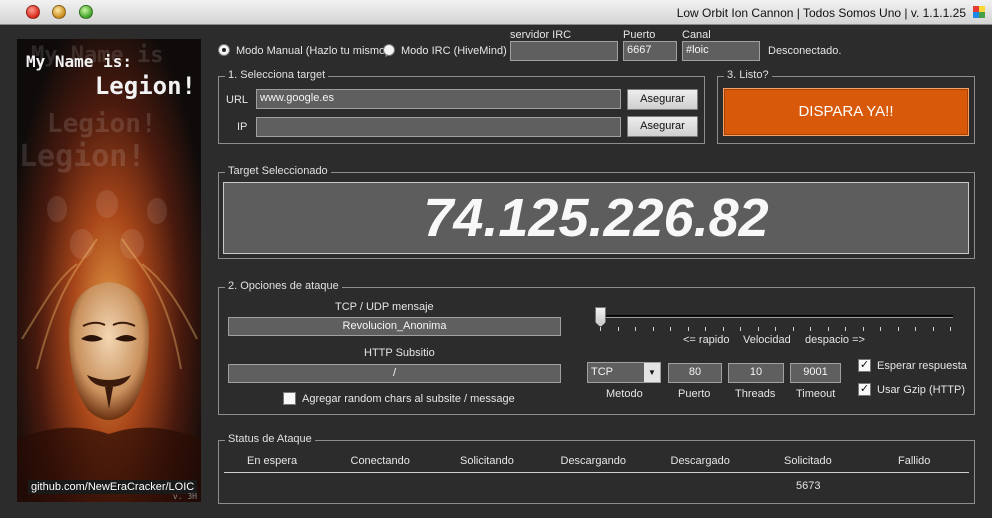 The width and height of the screenshot is (992, 518). I want to click on selected-target-ip: 74.125.226.82, so click(596, 218).